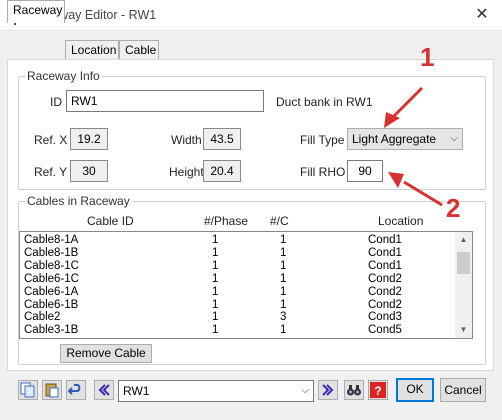 The width and height of the screenshot is (502, 420). What do you see at coordinates (453, 208) in the screenshot?
I see `annotation-number-2: 2` at bounding box center [453, 208].